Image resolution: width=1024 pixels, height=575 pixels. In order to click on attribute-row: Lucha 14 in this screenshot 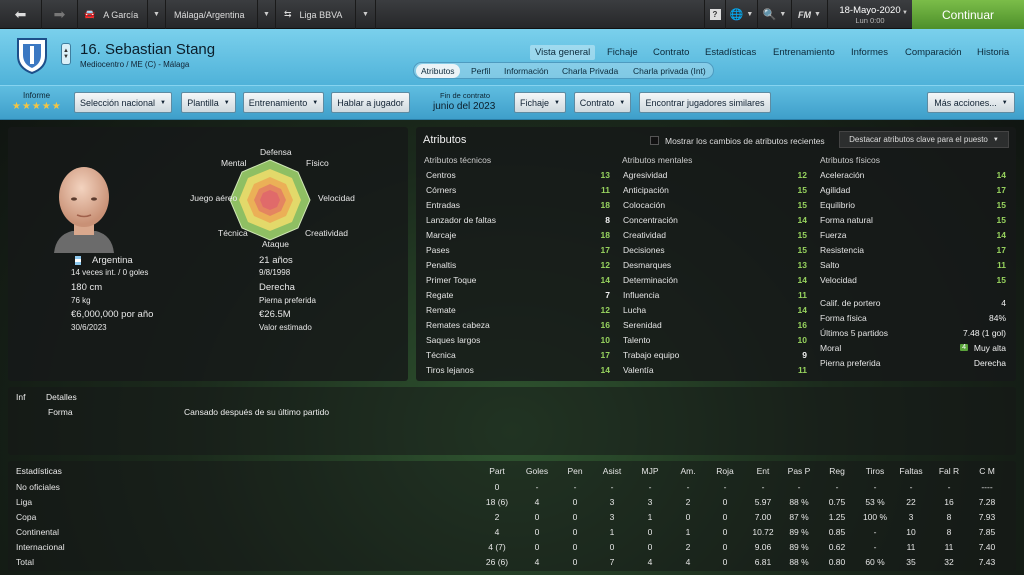, I will do `click(715, 309)`.